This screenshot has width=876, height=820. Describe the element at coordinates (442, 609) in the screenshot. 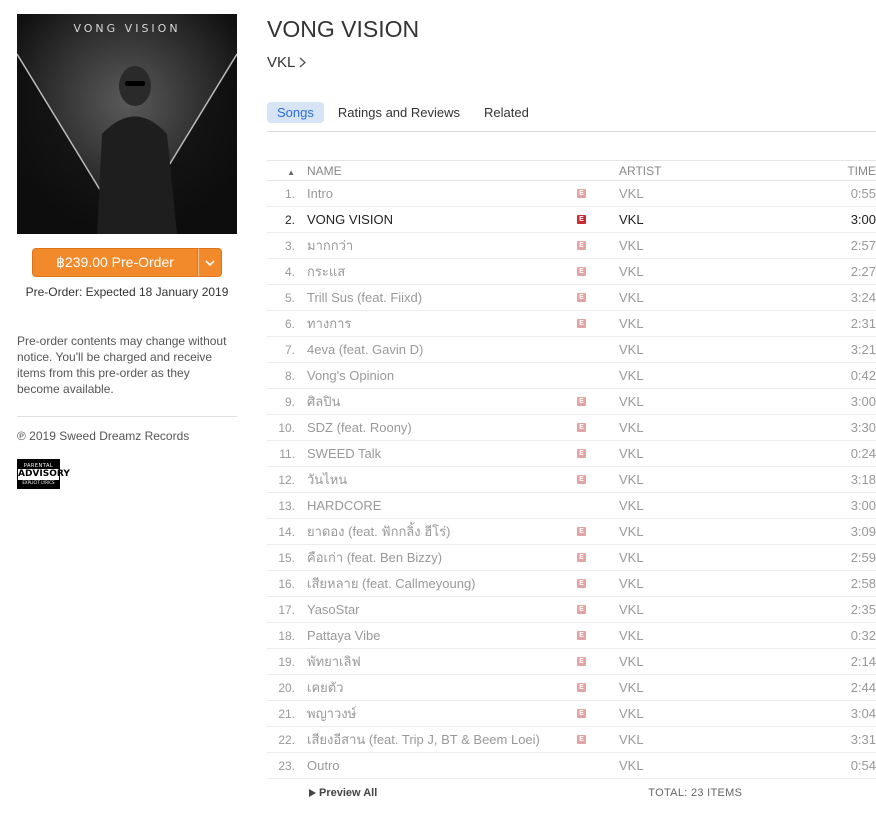

I see `track-name: YasoStar` at that location.